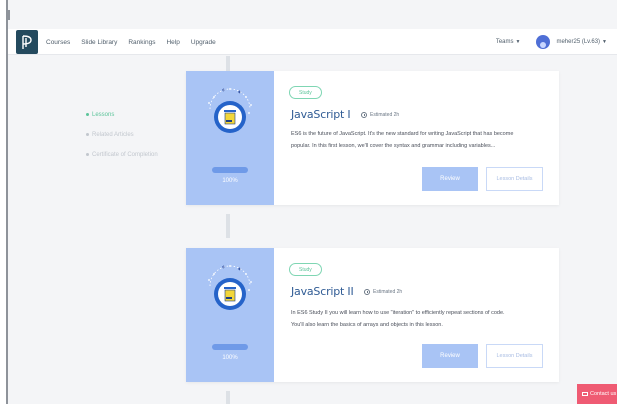  I want to click on lesson-title: JavaScript I, so click(321, 114).